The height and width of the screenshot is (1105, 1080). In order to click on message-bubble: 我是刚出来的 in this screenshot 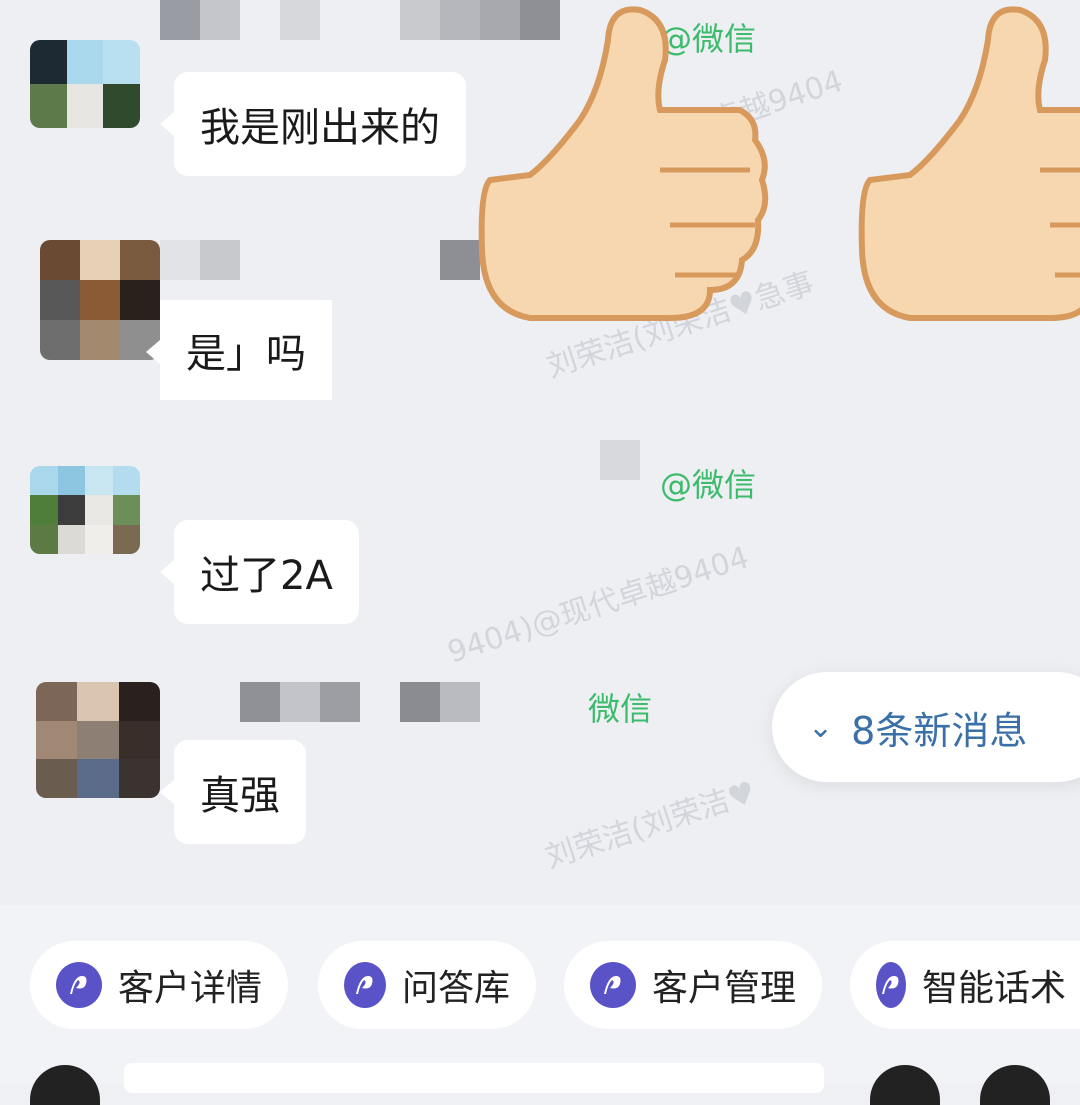, I will do `click(313, 124)`.